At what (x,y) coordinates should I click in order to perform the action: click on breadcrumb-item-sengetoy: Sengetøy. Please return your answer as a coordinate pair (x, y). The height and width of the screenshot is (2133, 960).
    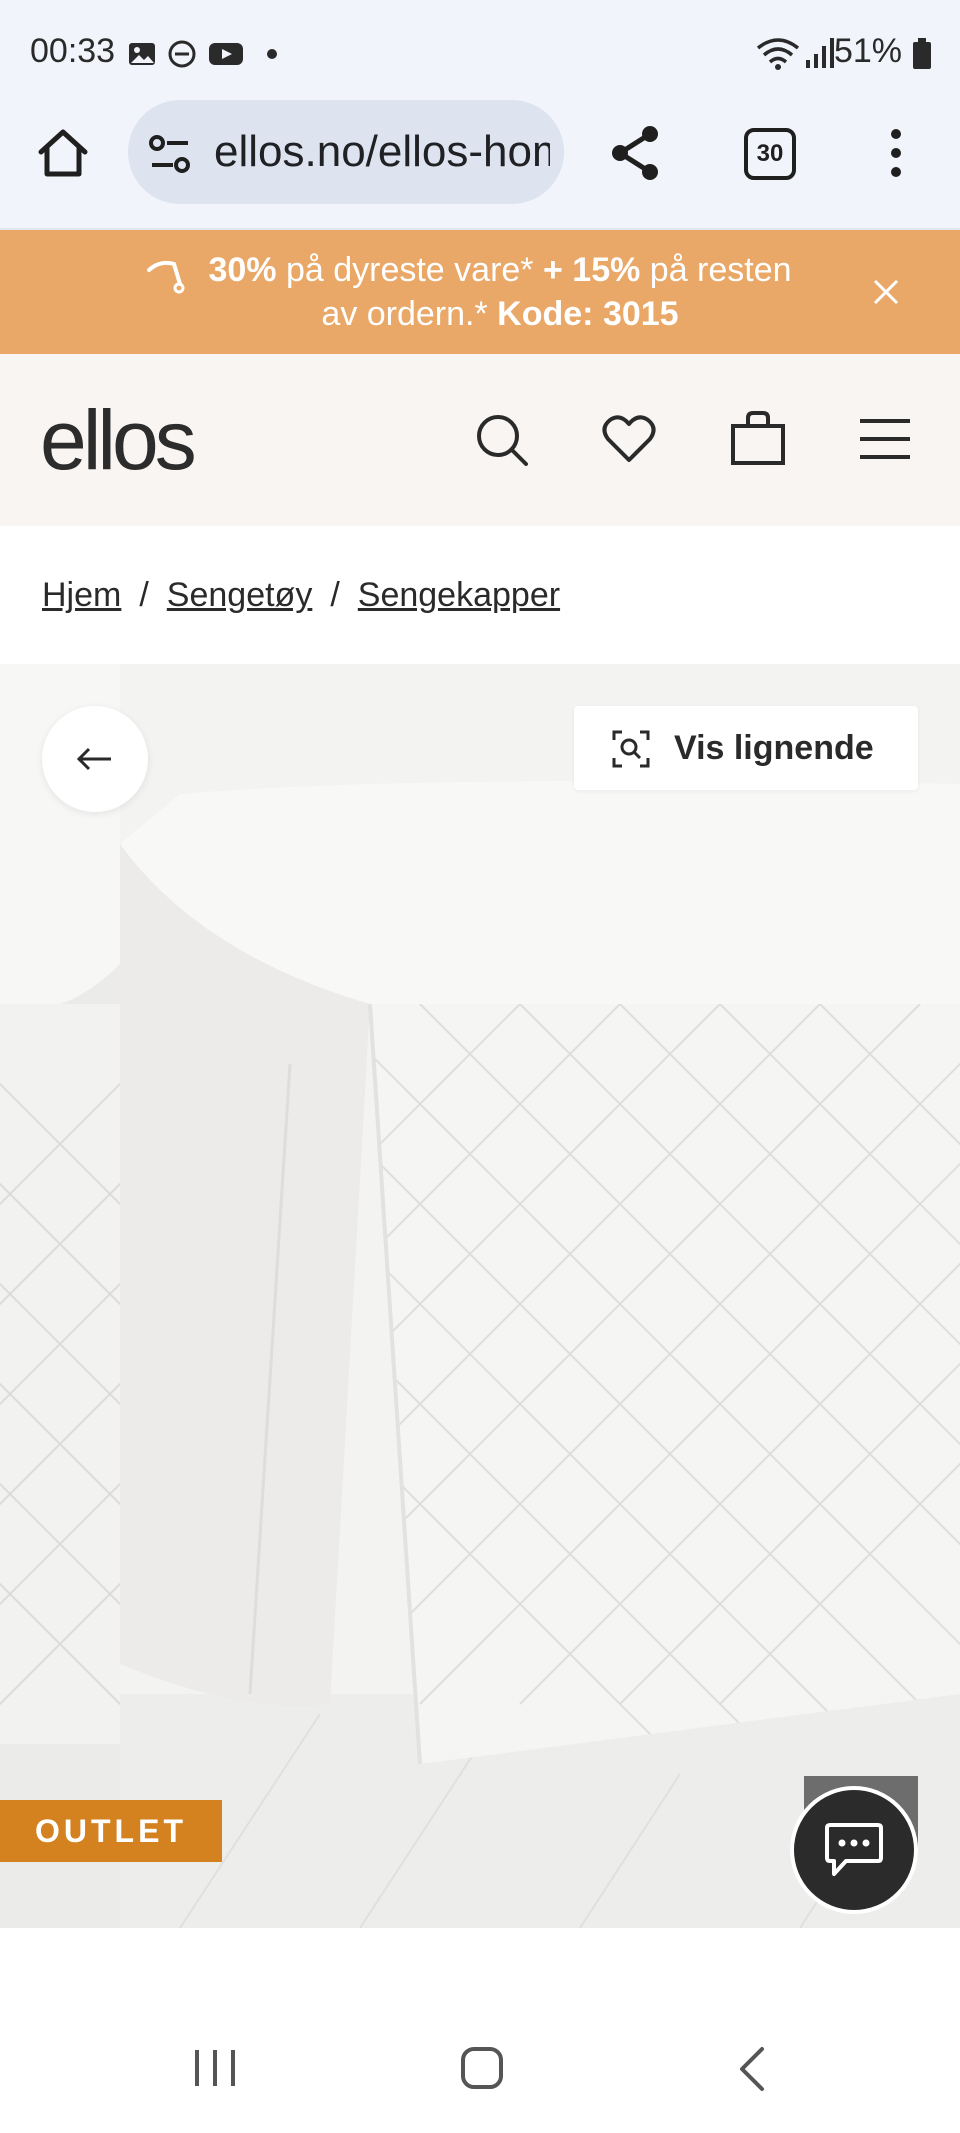
    Looking at the image, I should click on (240, 595).